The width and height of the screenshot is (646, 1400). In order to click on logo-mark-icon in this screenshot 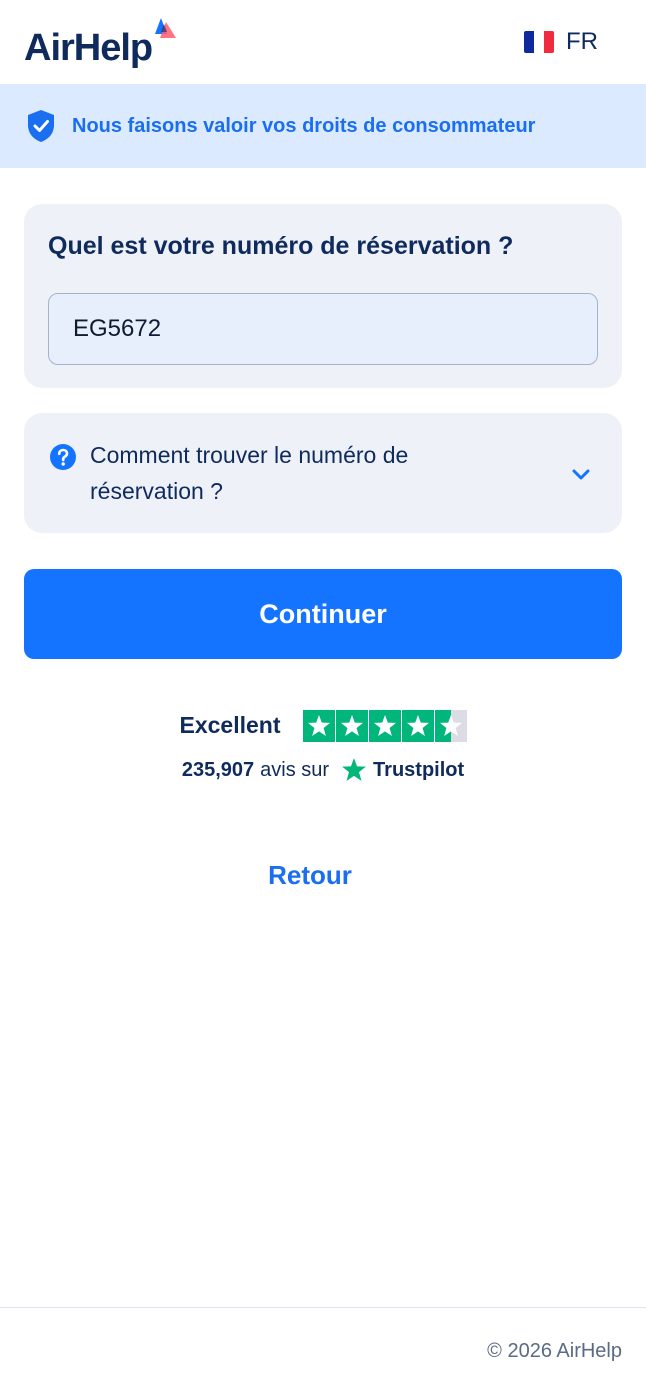, I will do `click(165, 28)`.